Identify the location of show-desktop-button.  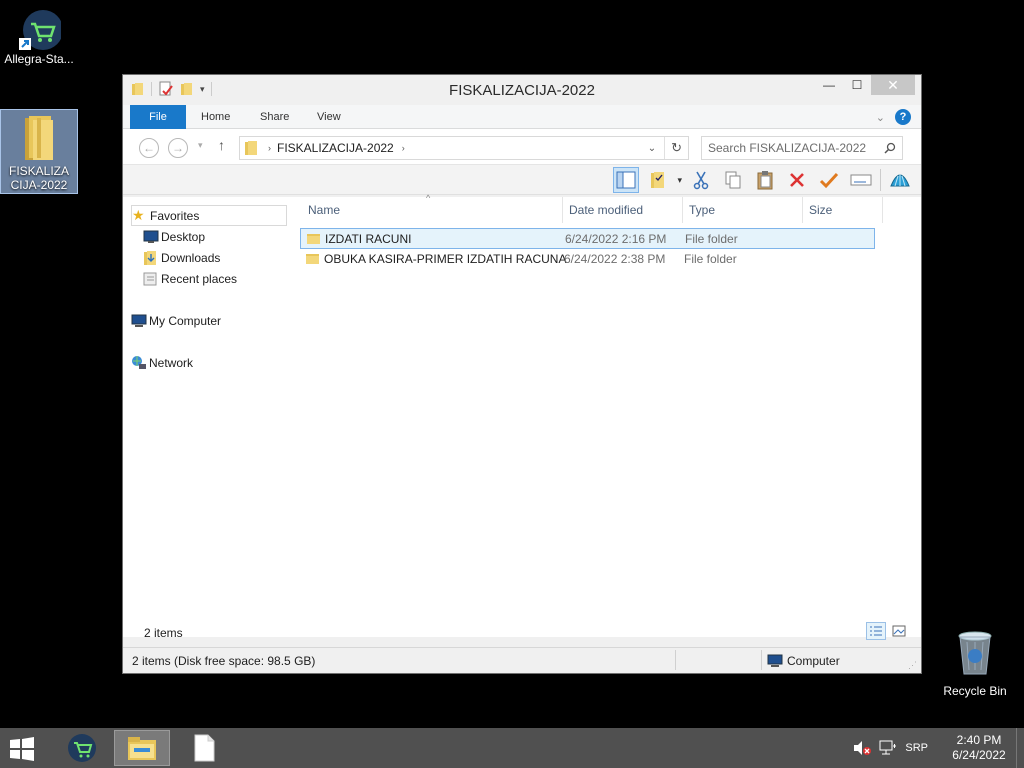
(1020, 748).